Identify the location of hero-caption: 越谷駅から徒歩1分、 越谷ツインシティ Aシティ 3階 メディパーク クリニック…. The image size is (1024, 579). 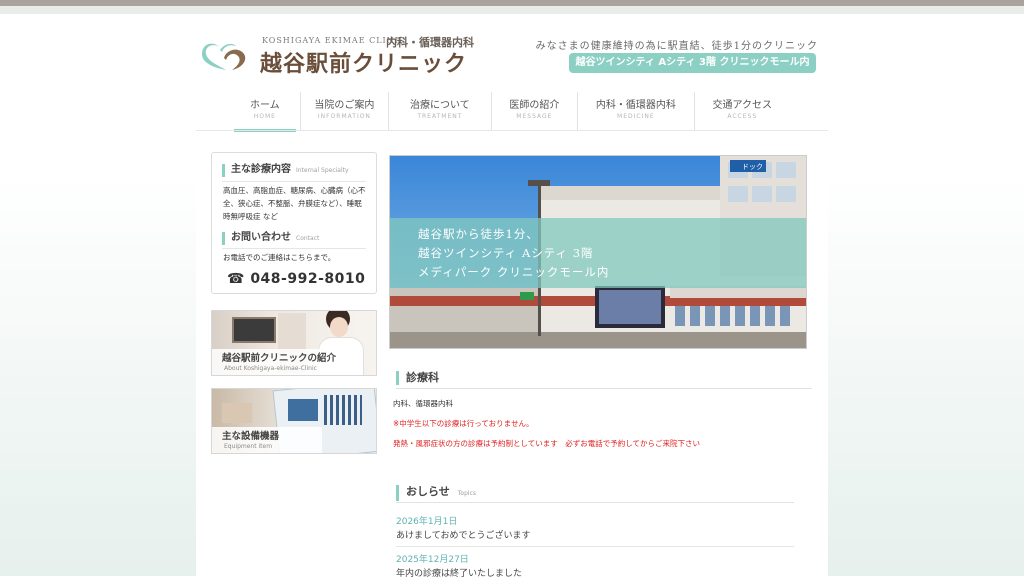
(598, 253).